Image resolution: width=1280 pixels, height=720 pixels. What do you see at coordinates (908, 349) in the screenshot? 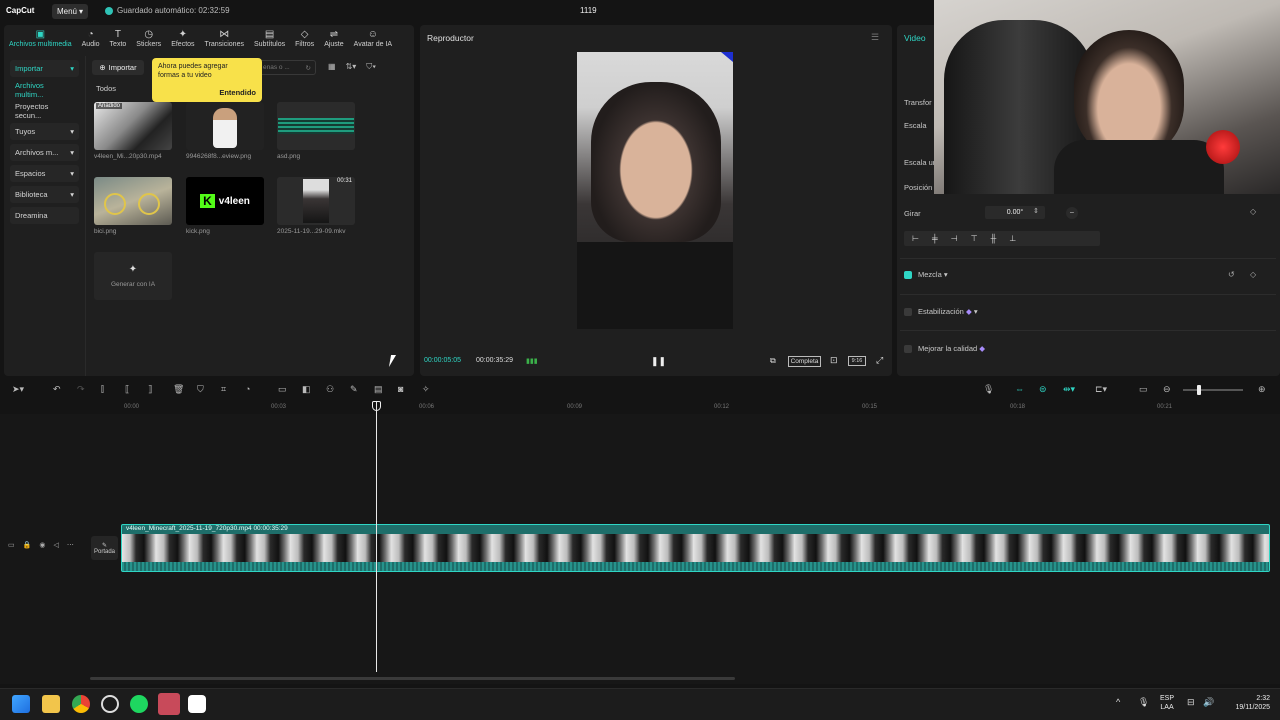
I see `enhance-checkbox` at bounding box center [908, 349].